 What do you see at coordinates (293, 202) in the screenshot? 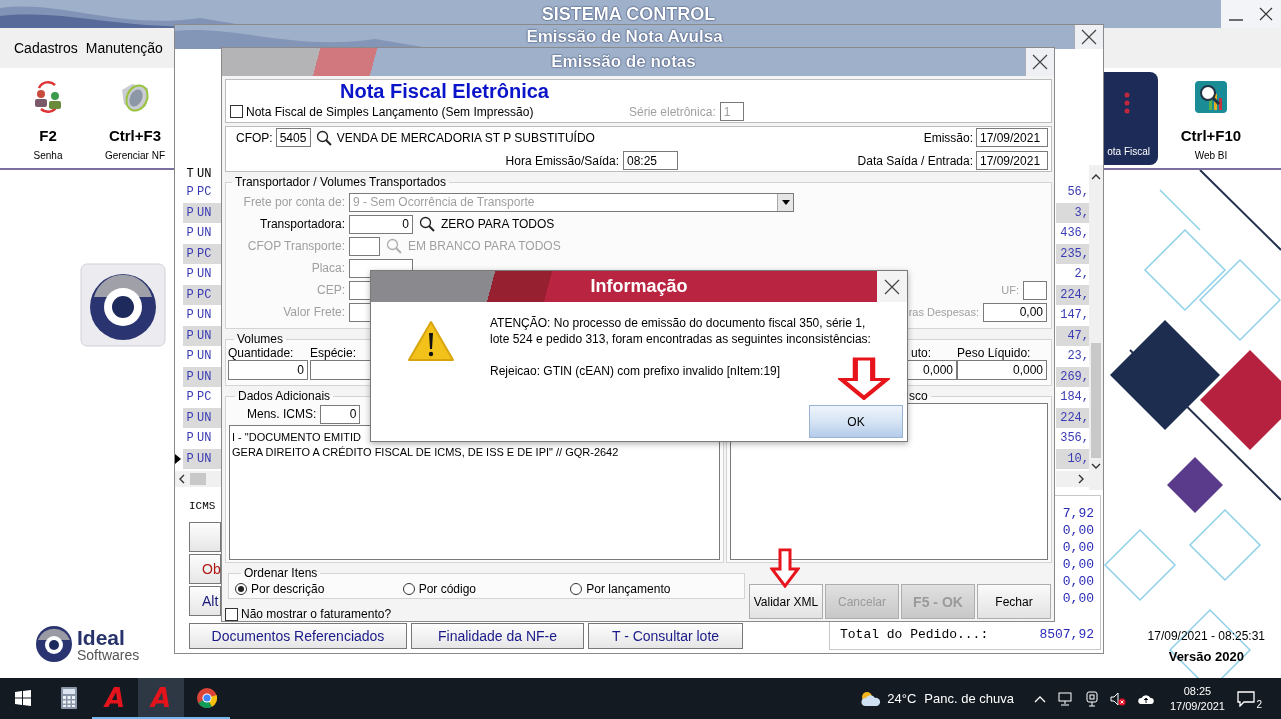
I see `field-label: Frete por conta de:` at bounding box center [293, 202].